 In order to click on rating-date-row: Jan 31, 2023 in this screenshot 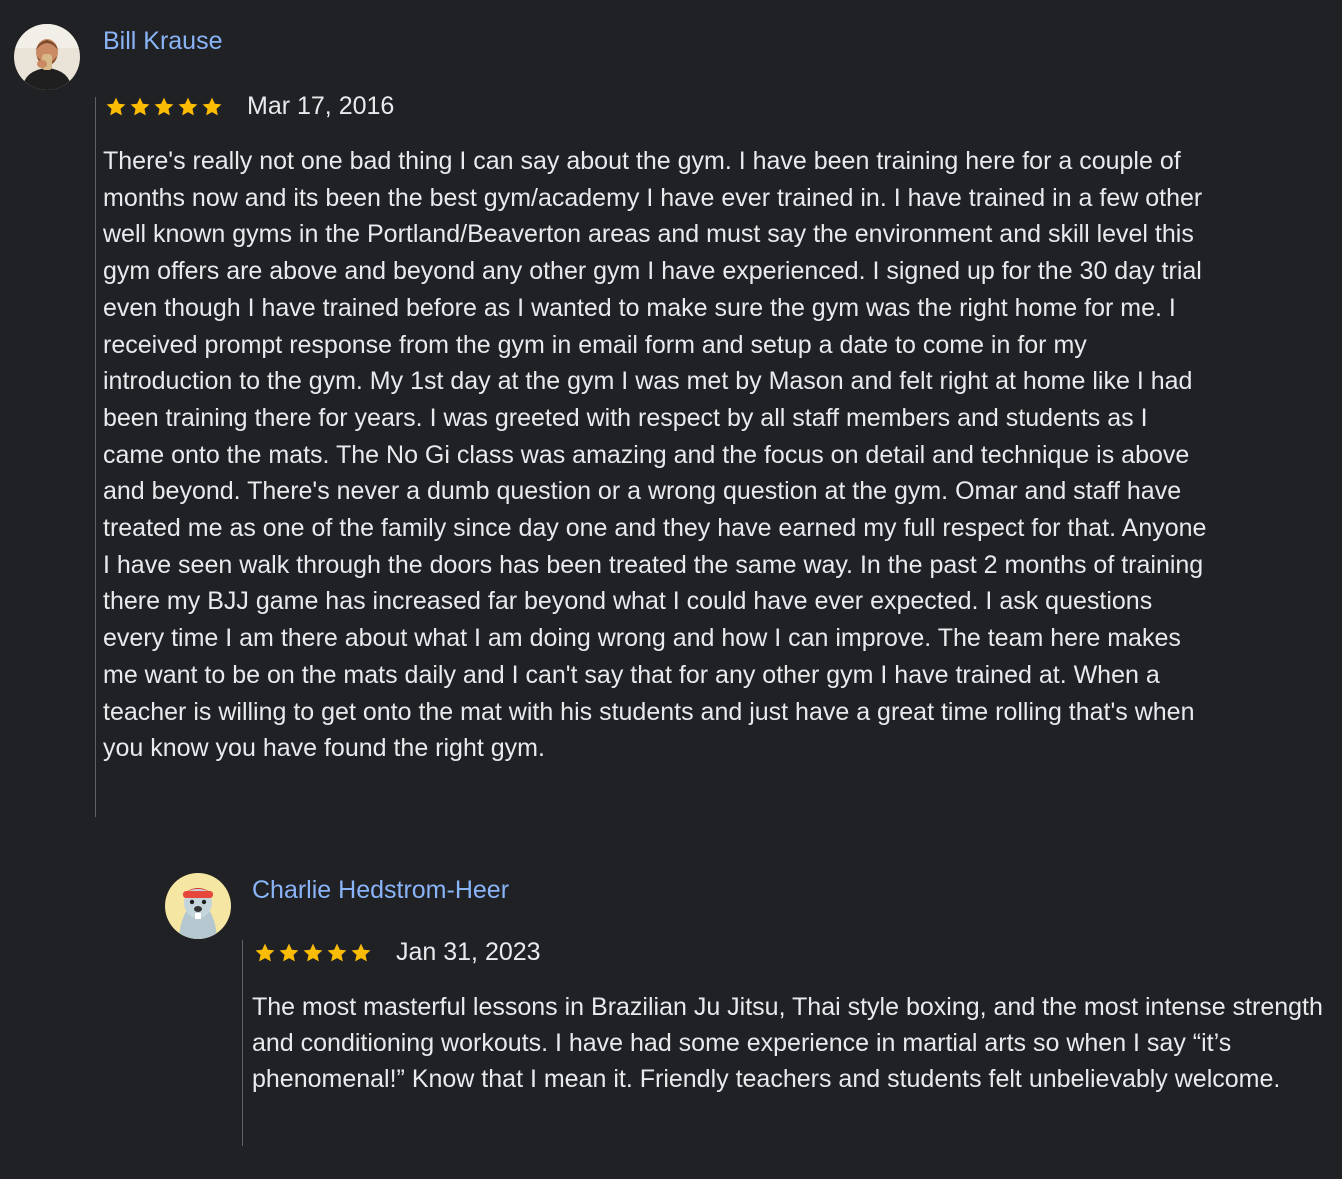, I will do `click(397, 952)`.